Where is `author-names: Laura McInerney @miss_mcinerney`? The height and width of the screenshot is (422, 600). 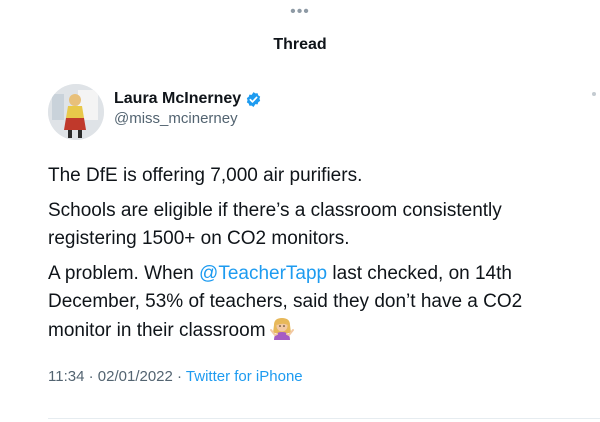 author-names: Laura McInerney @miss_mcinerney is located at coordinates (188, 108).